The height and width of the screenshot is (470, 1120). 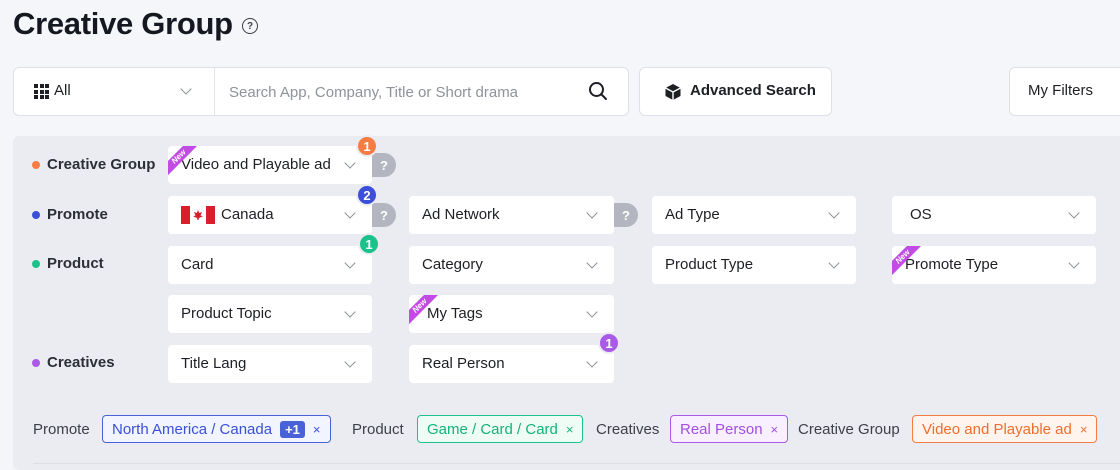 I want to click on os-label: OS, so click(x=921, y=214).